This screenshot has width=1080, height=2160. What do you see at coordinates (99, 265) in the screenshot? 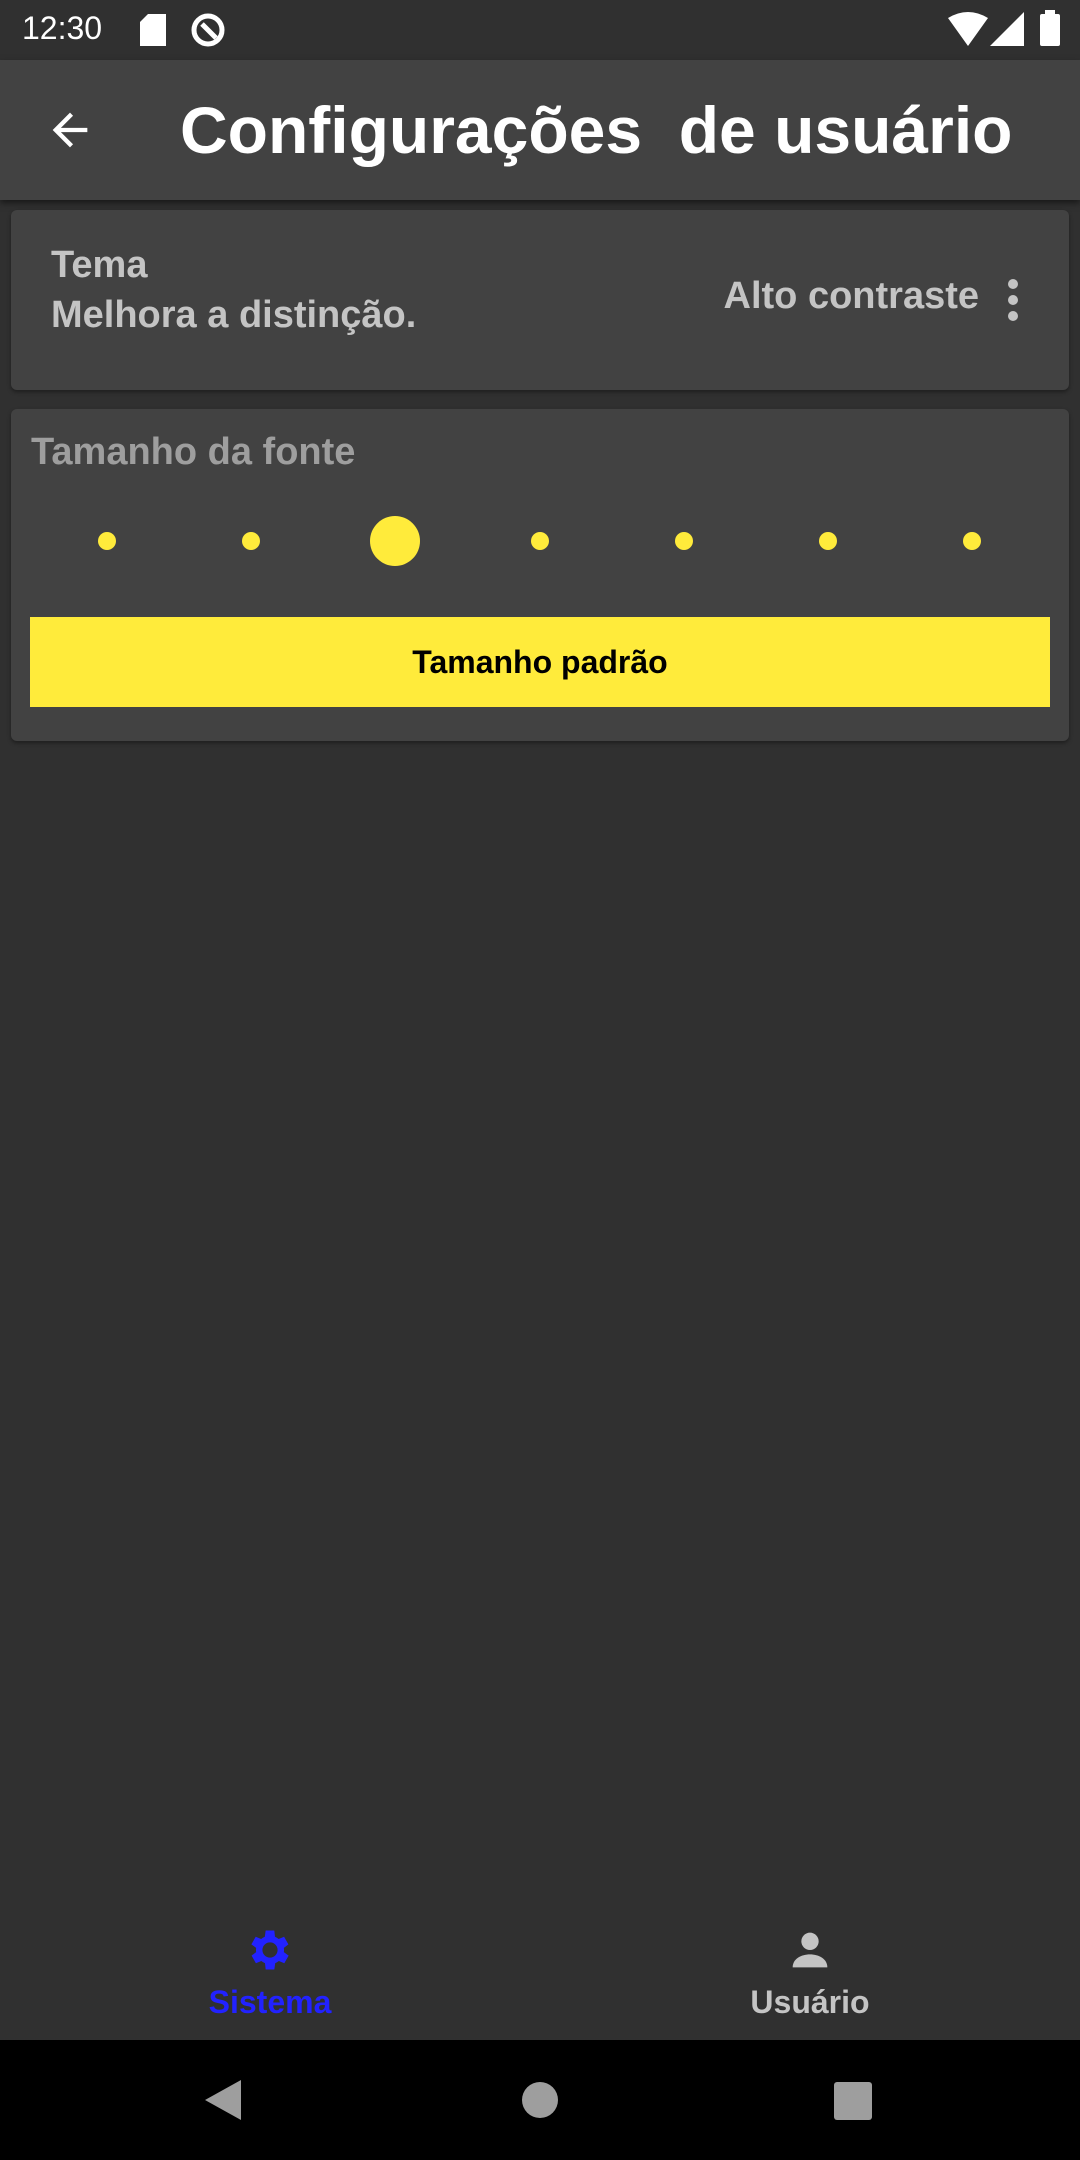
I see `theme-title: Tema` at bounding box center [99, 265].